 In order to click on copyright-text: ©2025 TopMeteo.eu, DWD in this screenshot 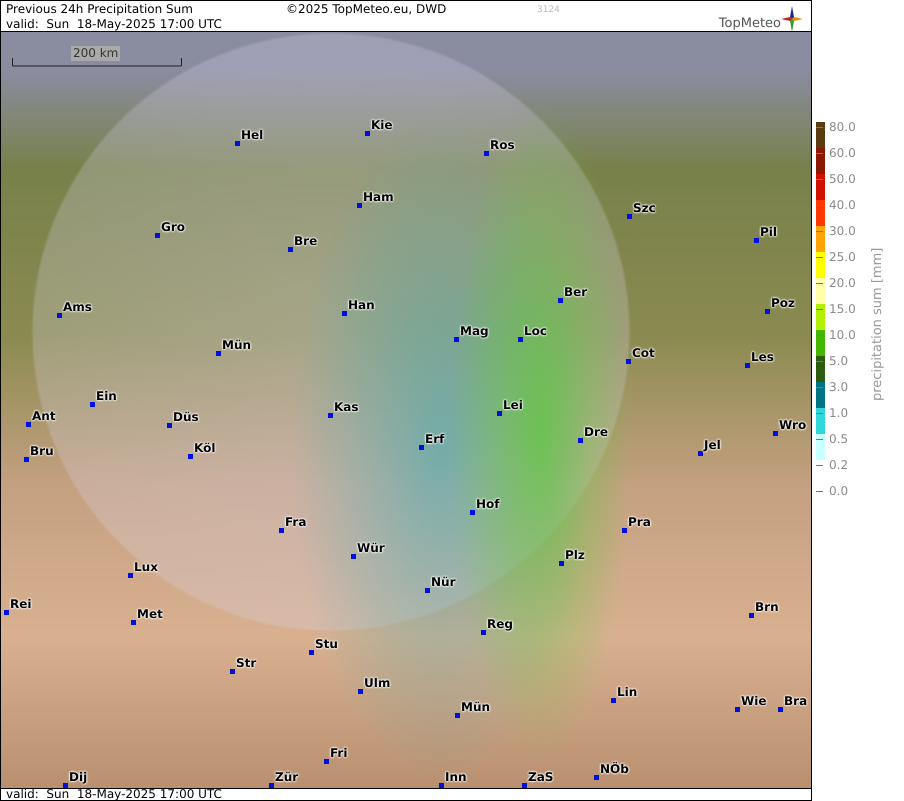, I will do `click(366, 9)`.